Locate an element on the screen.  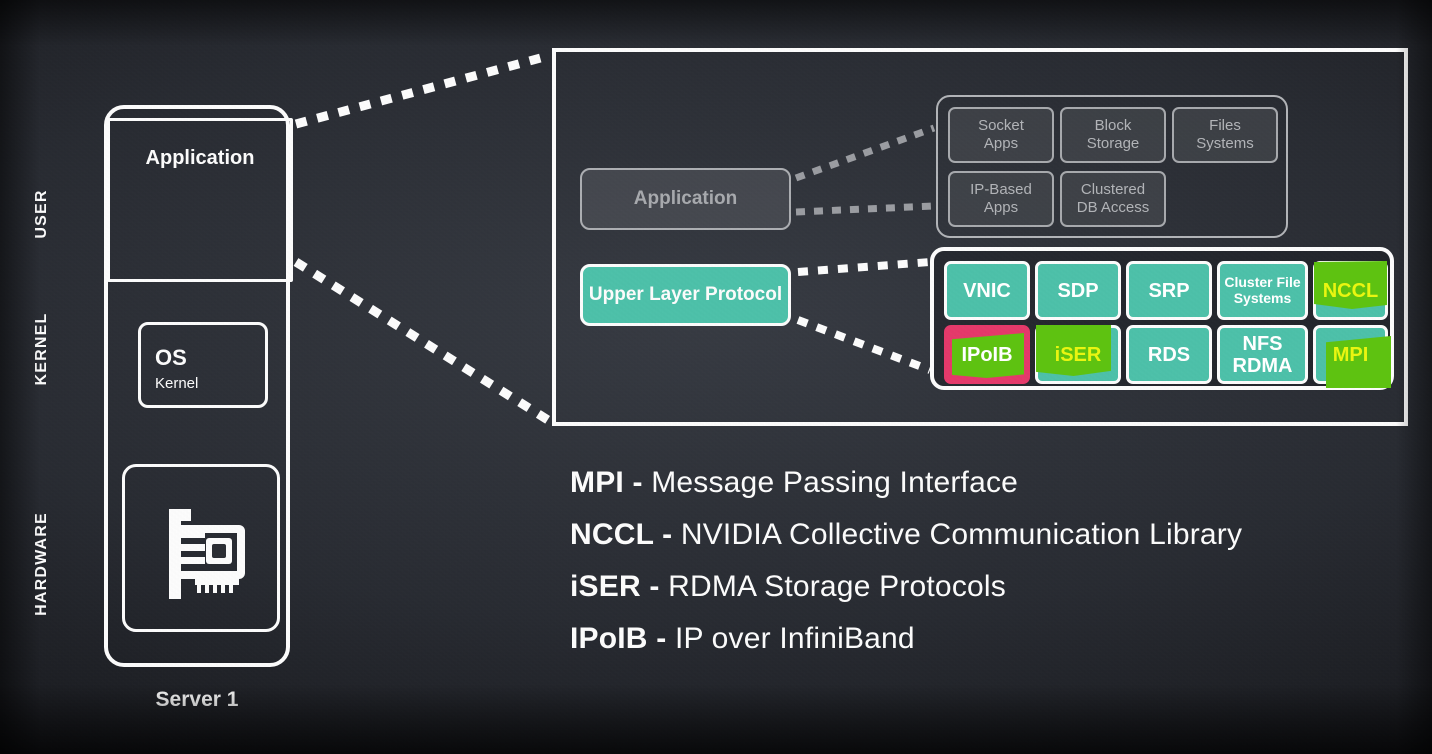
app-type-line-1: Files is located at coordinates (1225, 126).